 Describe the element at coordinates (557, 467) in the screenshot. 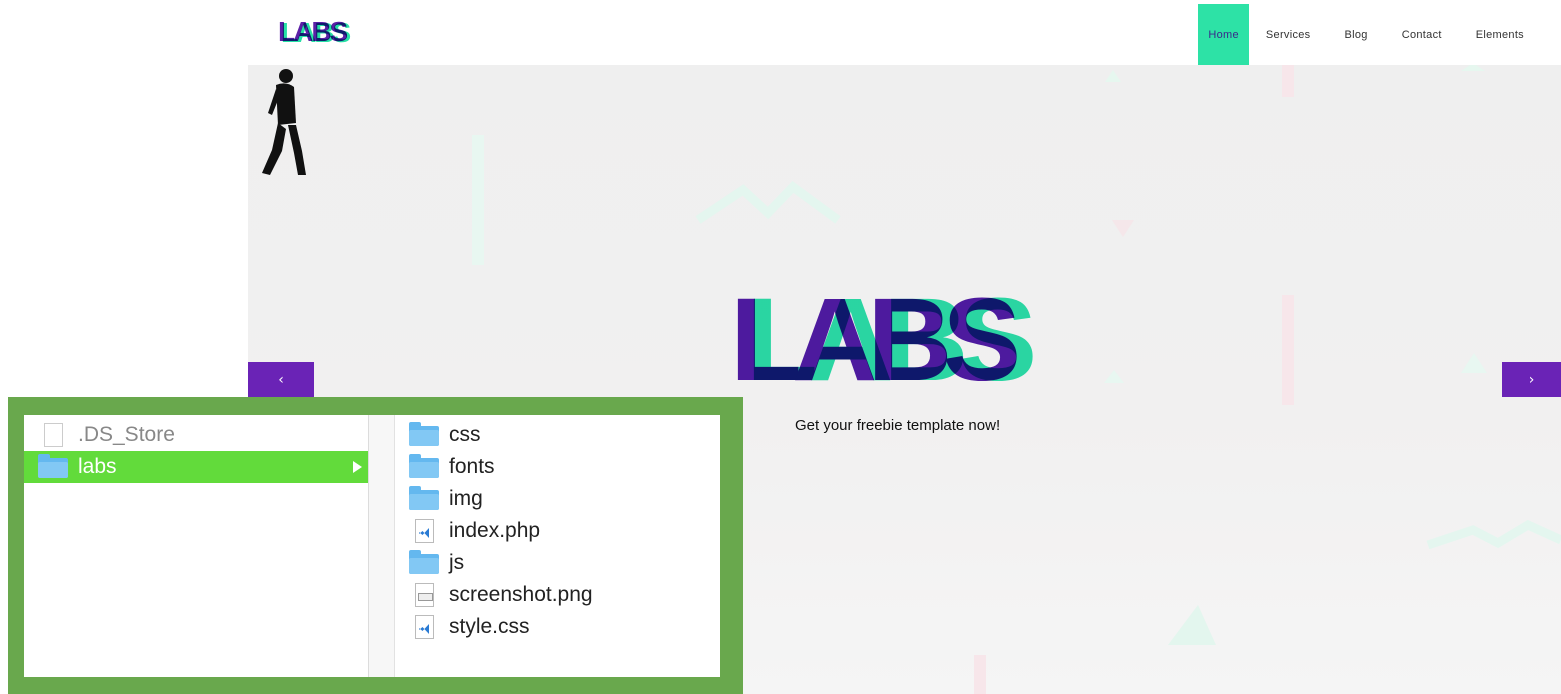

I see `finder-item-fonts: fonts` at that location.